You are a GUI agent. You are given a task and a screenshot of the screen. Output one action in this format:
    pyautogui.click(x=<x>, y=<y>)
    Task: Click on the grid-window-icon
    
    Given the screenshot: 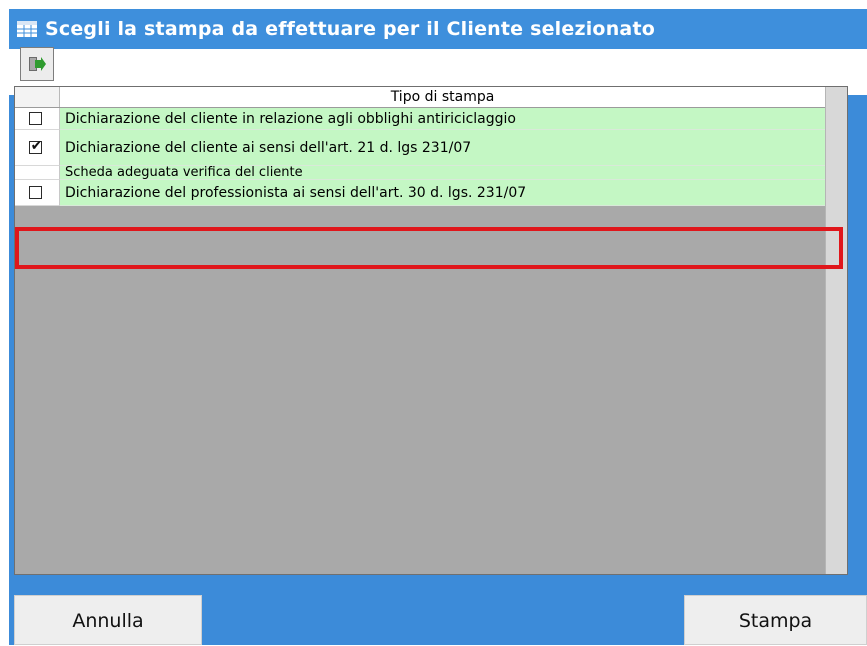 What is the action you would take?
    pyautogui.click(x=27, y=29)
    